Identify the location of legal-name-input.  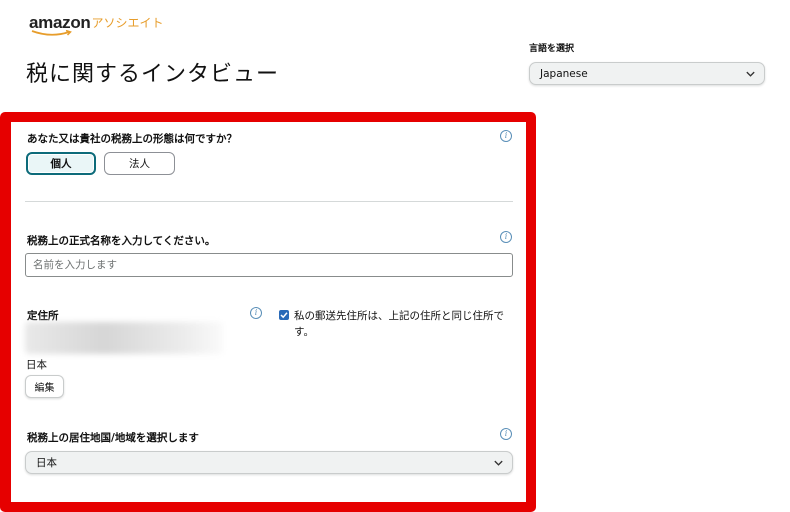
(269, 265).